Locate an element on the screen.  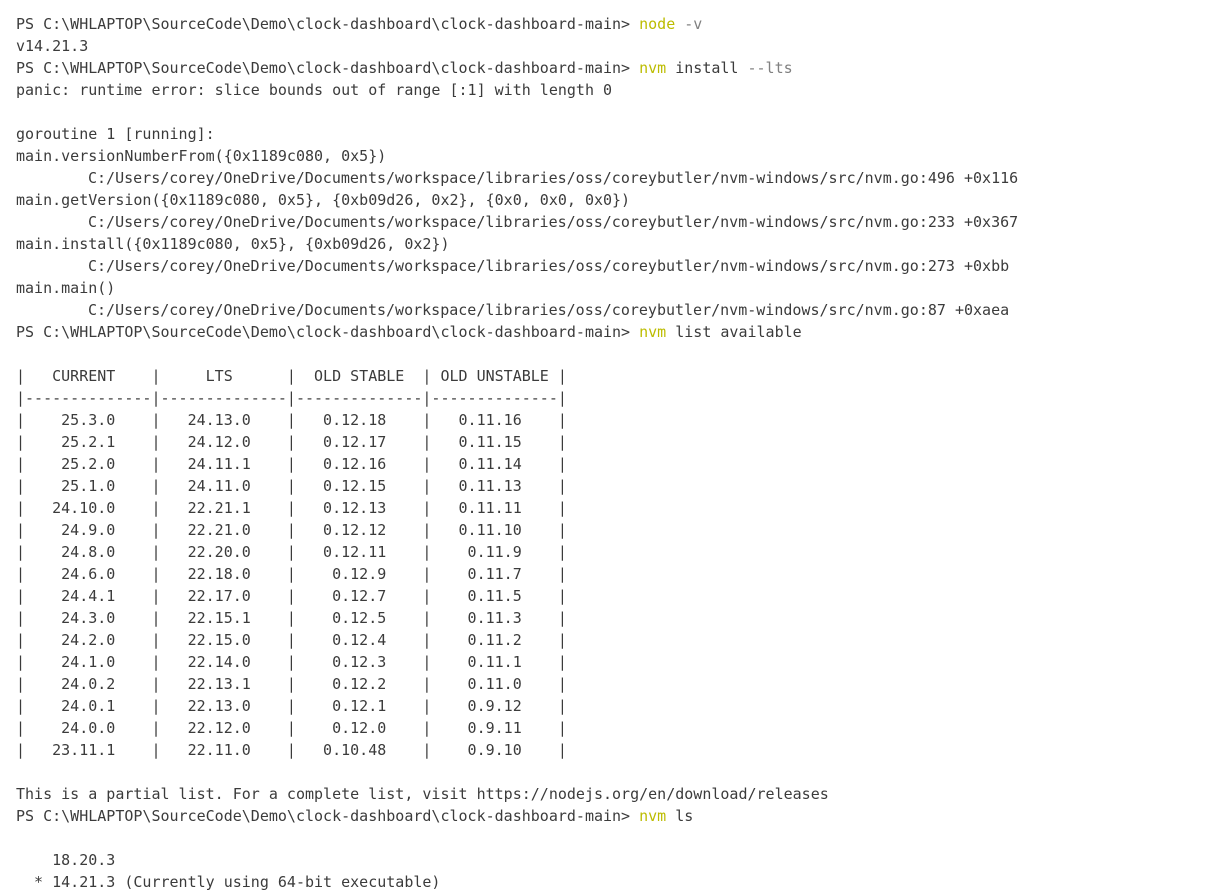
output-line: goroutine 1 [running]: is located at coordinates (115, 134).